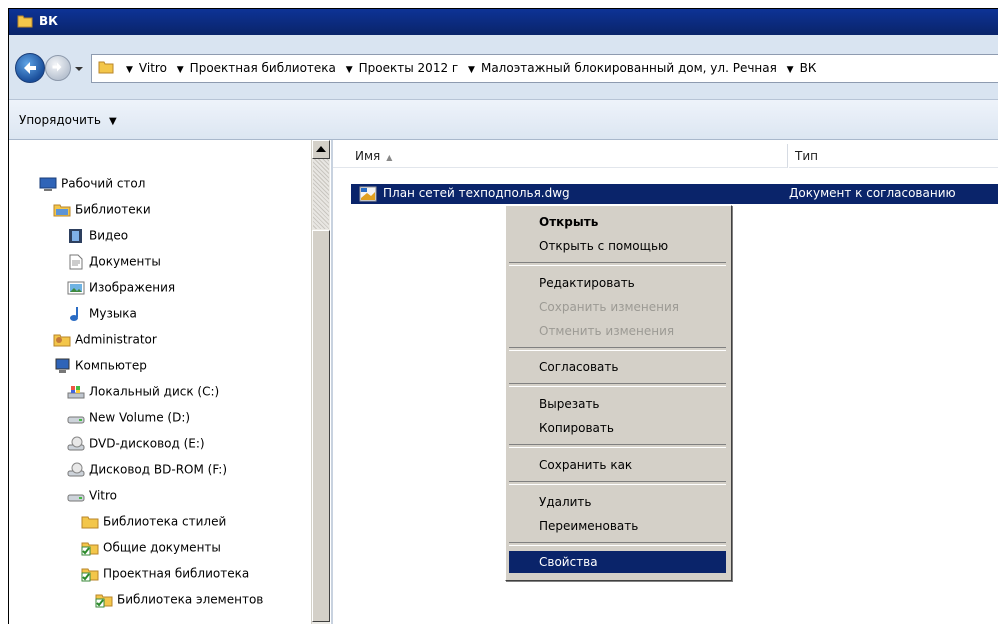 The width and height of the screenshot is (998, 624). What do you see at coordinates (62, 366) in the screenshot?
I see `computer-icon` at bounding box center [62, 366].